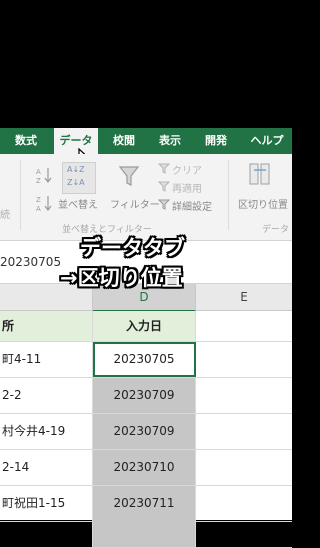  I want to click on table-row: 村今井4-19 20230709, so click(146, 432).